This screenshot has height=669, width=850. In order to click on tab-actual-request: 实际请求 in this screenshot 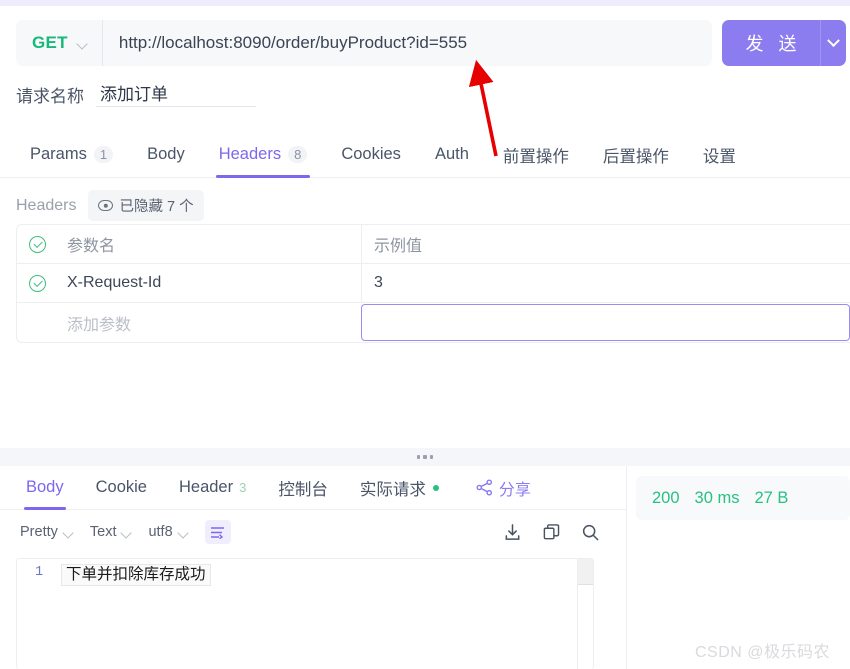, I will do `click(399, 488)`.